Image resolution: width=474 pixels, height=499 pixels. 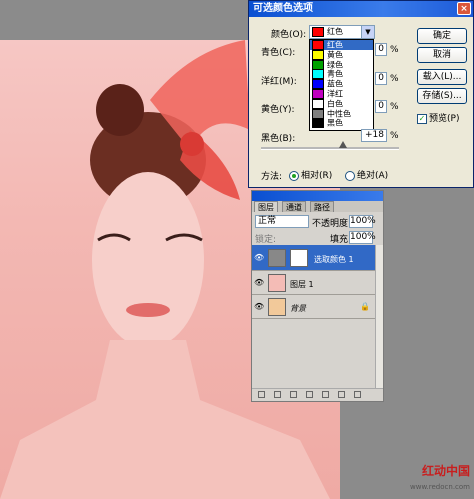 What do you see at coordinates (341, 240) in the screenshot?
I see `fill-label: 填充:` at bounding box center [341, 240].